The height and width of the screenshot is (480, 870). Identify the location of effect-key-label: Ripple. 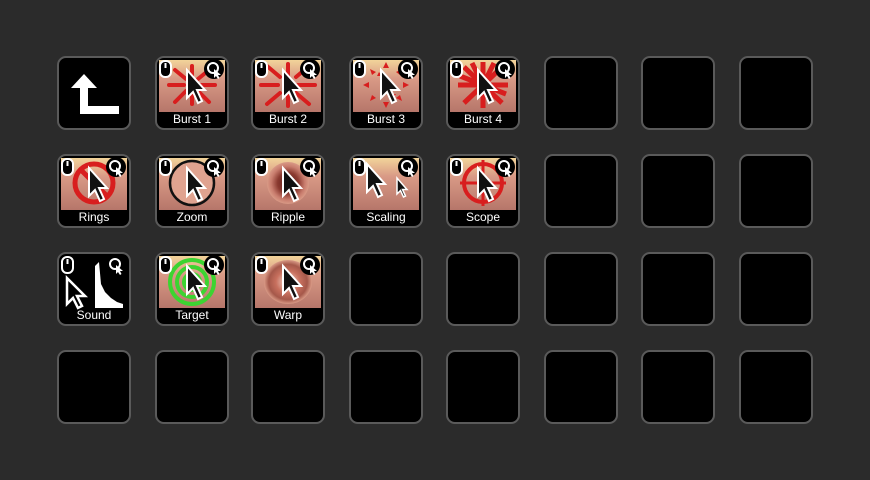
(288, 217).